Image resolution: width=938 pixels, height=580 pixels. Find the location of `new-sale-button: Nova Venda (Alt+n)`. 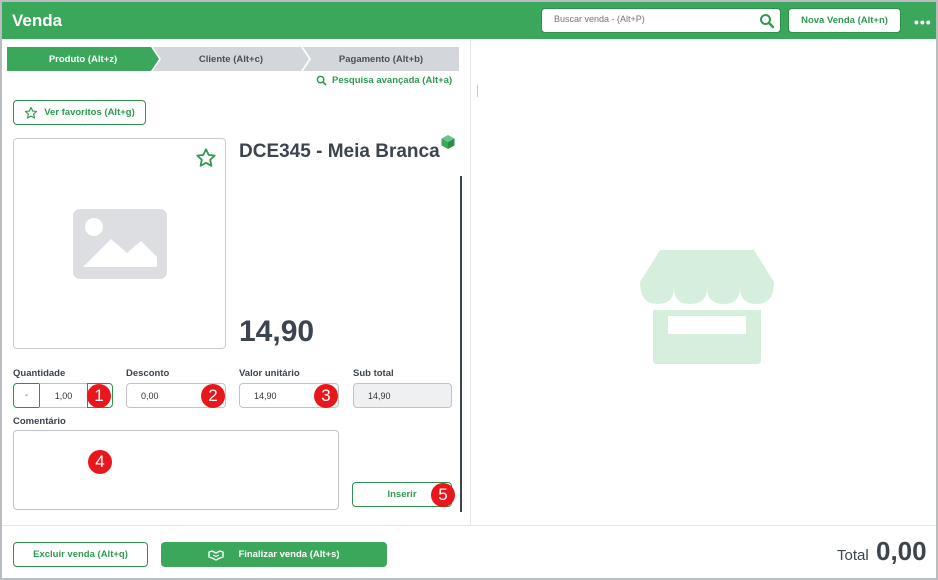

new-sale-button: Nova Venda (Alt+n) is located at coordinates (844, 20).